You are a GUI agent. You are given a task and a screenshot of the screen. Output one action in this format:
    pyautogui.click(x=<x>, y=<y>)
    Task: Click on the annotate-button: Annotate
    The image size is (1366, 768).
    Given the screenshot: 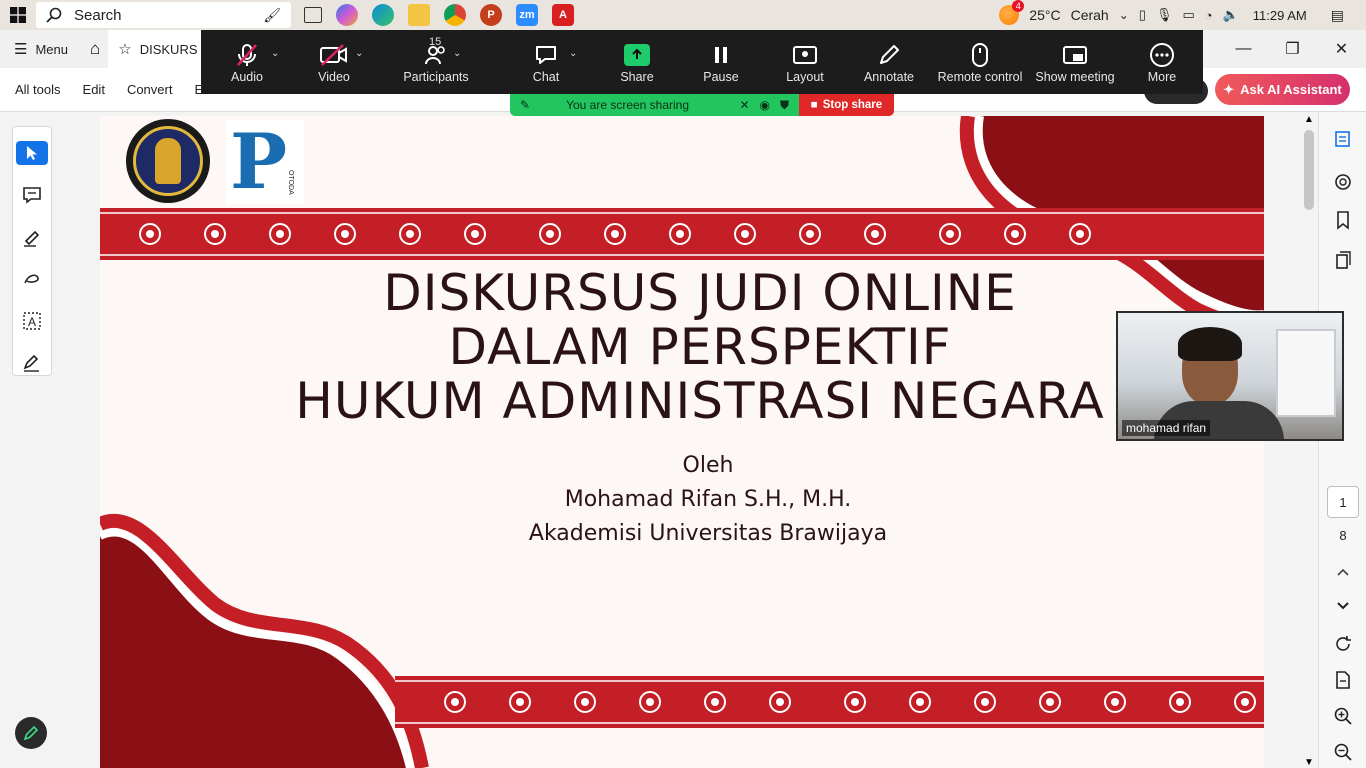 What is the action you would take?
    pyautogui.click(x=889, y=62)
    